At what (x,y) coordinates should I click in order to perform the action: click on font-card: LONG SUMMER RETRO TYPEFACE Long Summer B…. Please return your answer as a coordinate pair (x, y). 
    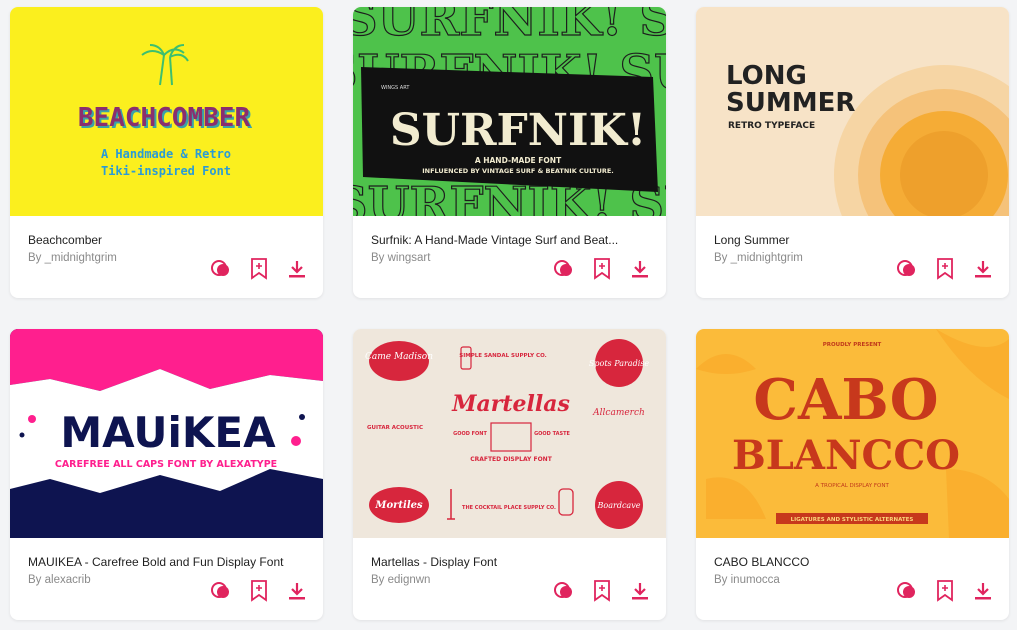
    Looking at the image, I should click on (852, 152).